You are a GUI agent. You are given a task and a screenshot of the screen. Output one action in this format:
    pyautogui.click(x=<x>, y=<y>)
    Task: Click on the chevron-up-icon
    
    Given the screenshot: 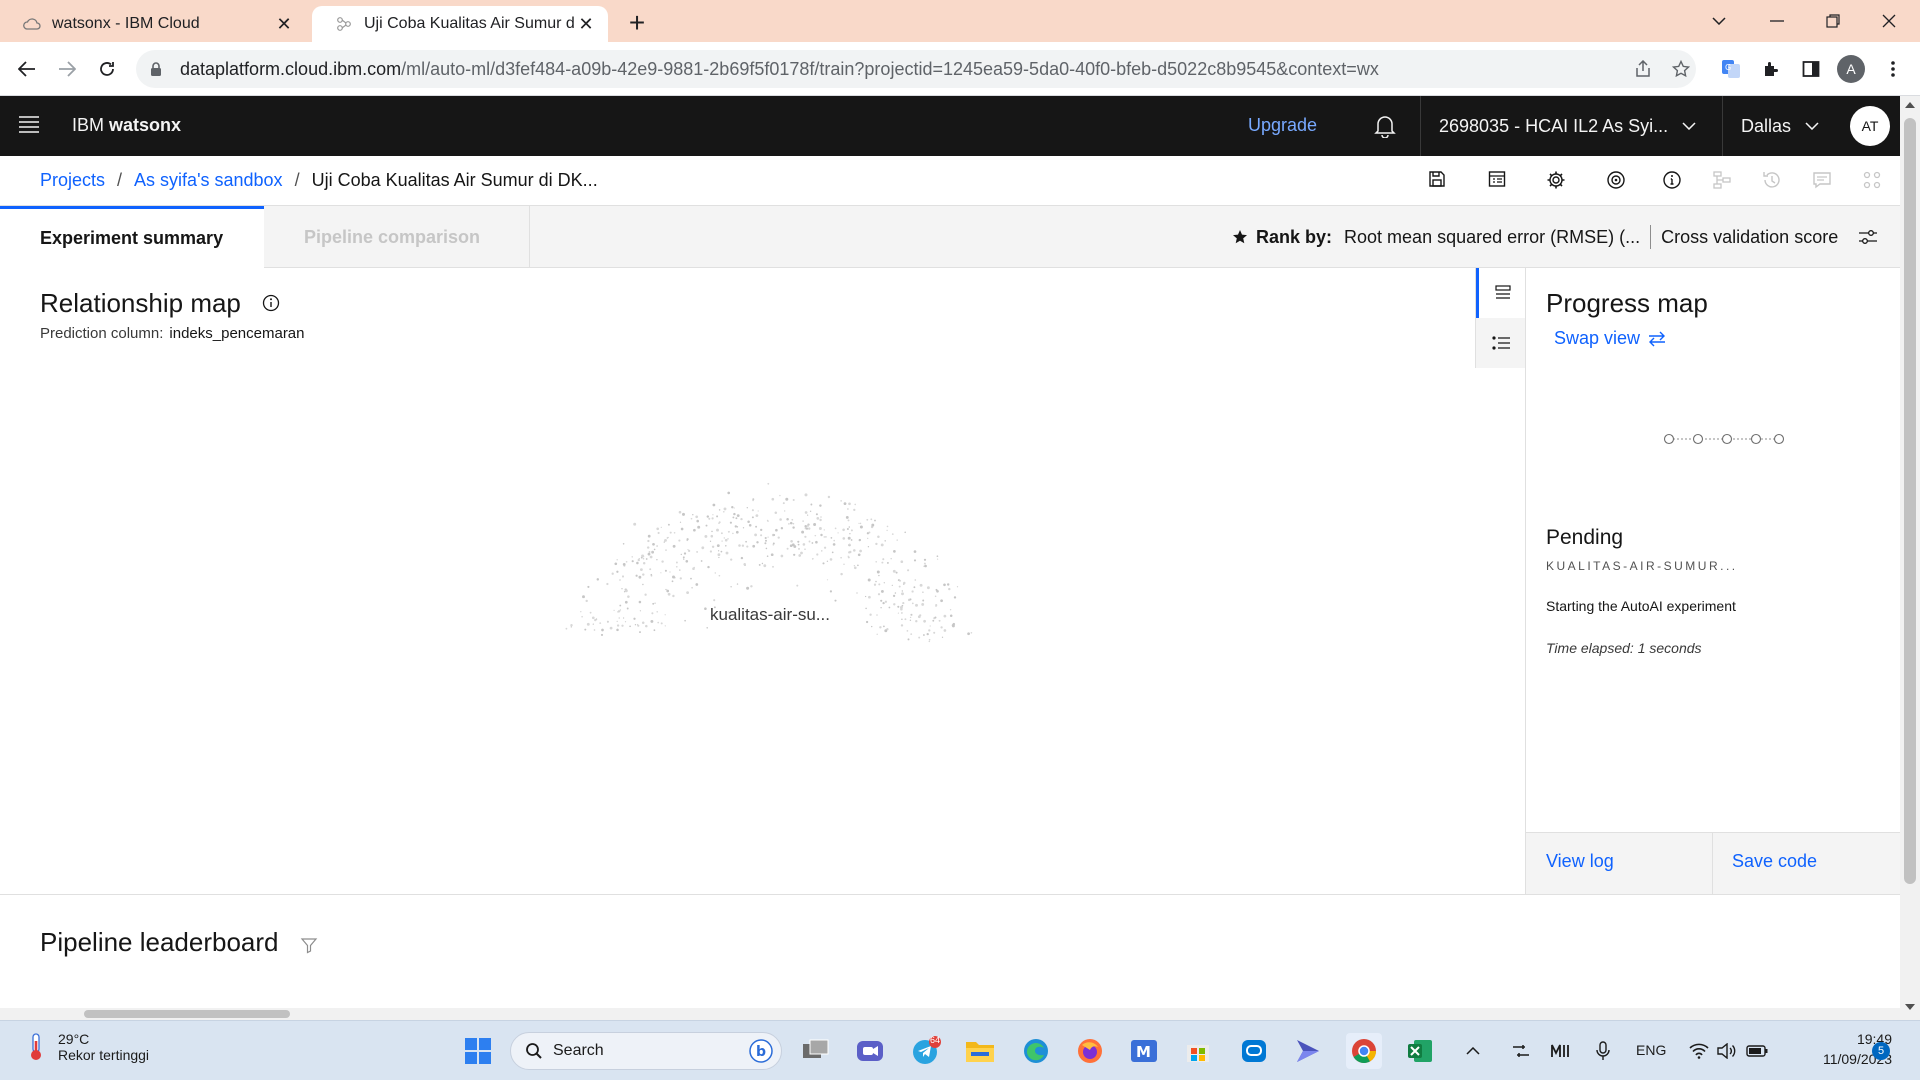 What is the action you would take?
    pyautogui.click(x=1473, y=1051)
    